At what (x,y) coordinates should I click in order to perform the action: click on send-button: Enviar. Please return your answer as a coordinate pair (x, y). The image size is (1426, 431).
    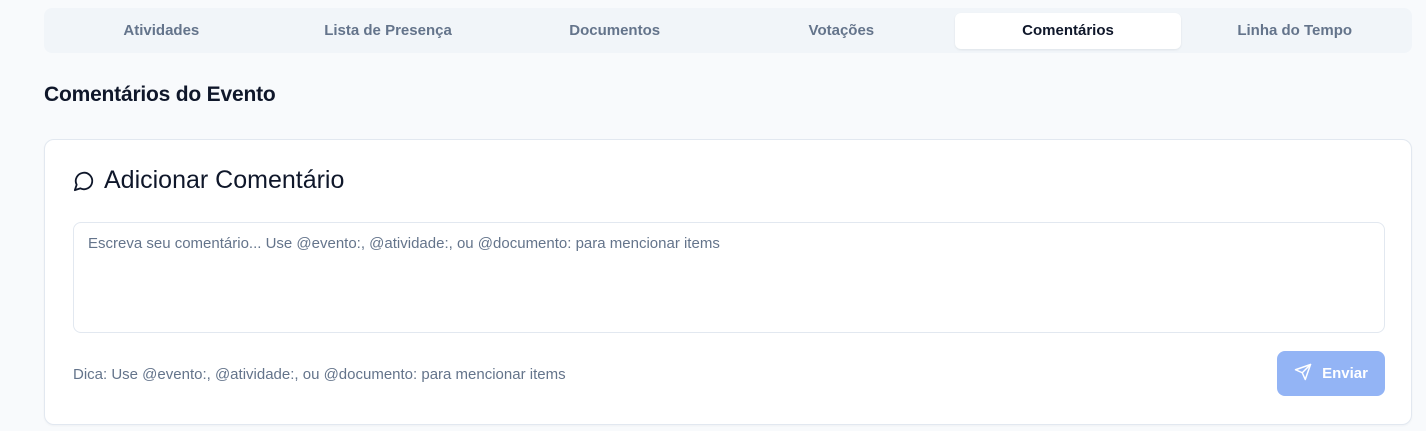
    Looking at the image, I should click on (1331, 373).